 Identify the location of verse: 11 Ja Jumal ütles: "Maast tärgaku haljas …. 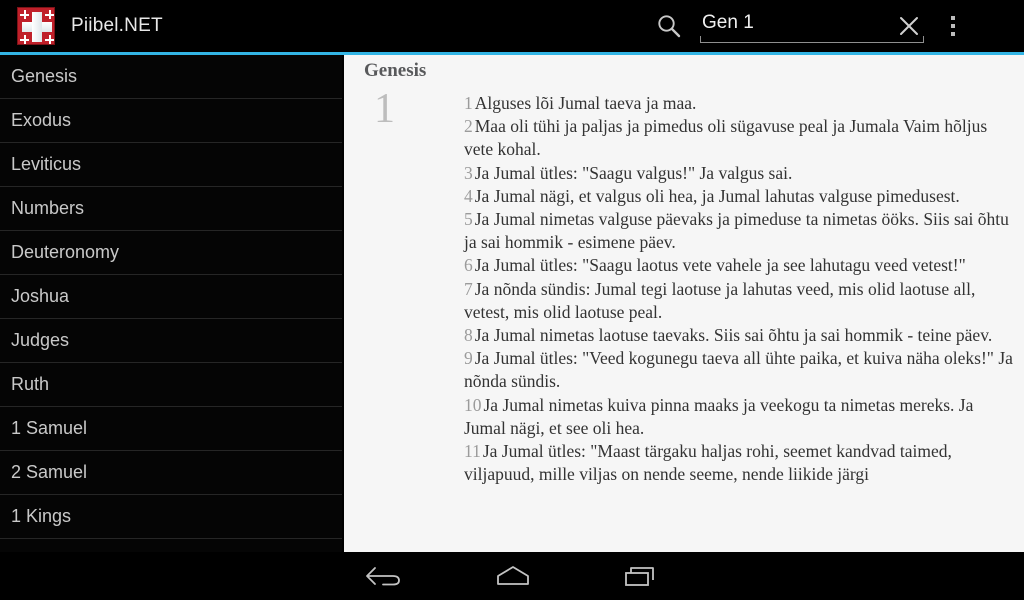
(708, 462).